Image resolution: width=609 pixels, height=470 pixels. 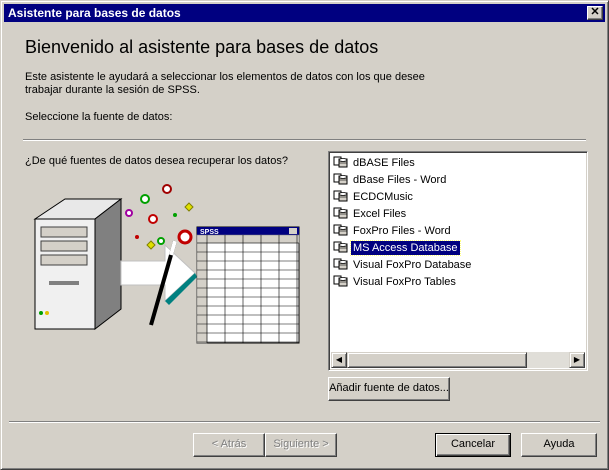 I want to click on scroll-right-button: ▶, so click(x=577, y=360).